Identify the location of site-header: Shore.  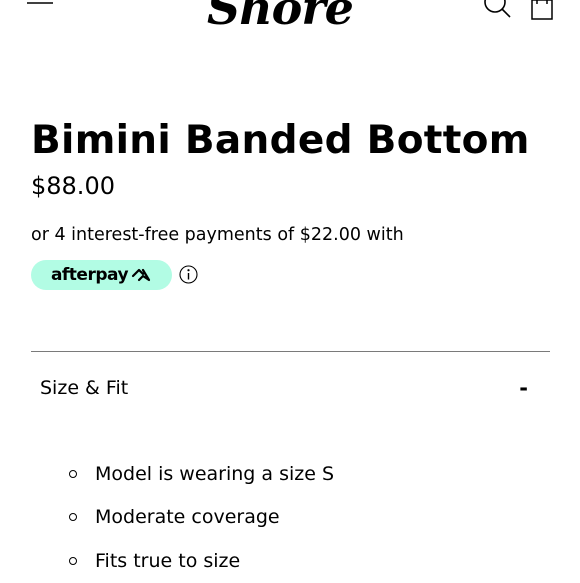
(290, 20).